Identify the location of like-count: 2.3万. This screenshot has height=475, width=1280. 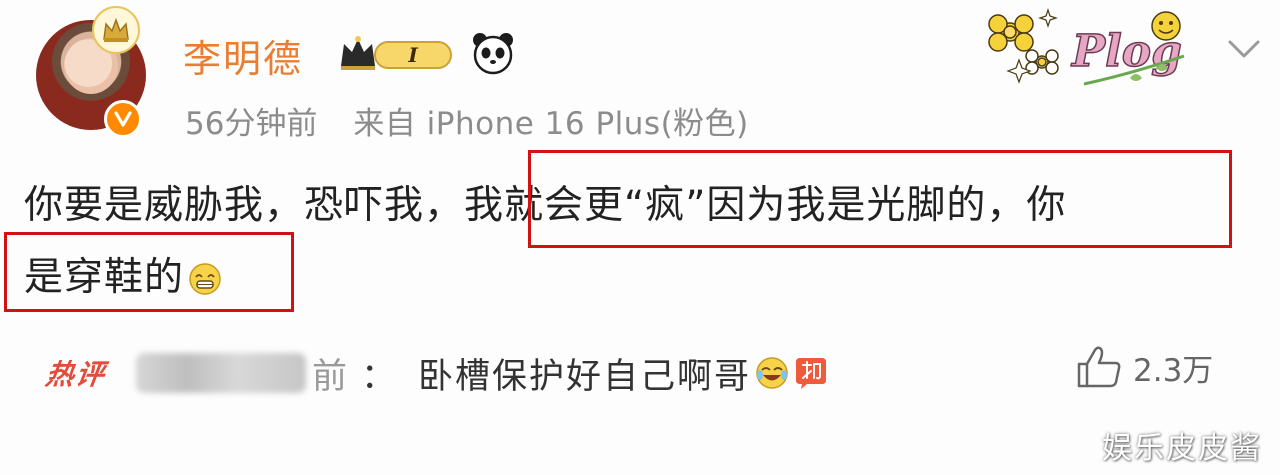
(1173, 370).